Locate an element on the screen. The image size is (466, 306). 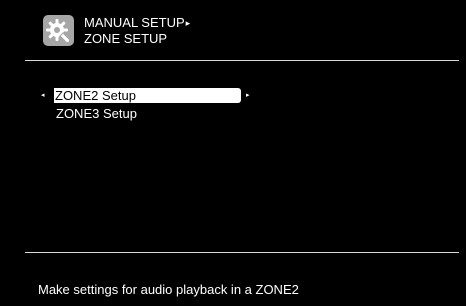
breadcrumb-parent: MANUAL SETUP is located at coordinates (134, 22).